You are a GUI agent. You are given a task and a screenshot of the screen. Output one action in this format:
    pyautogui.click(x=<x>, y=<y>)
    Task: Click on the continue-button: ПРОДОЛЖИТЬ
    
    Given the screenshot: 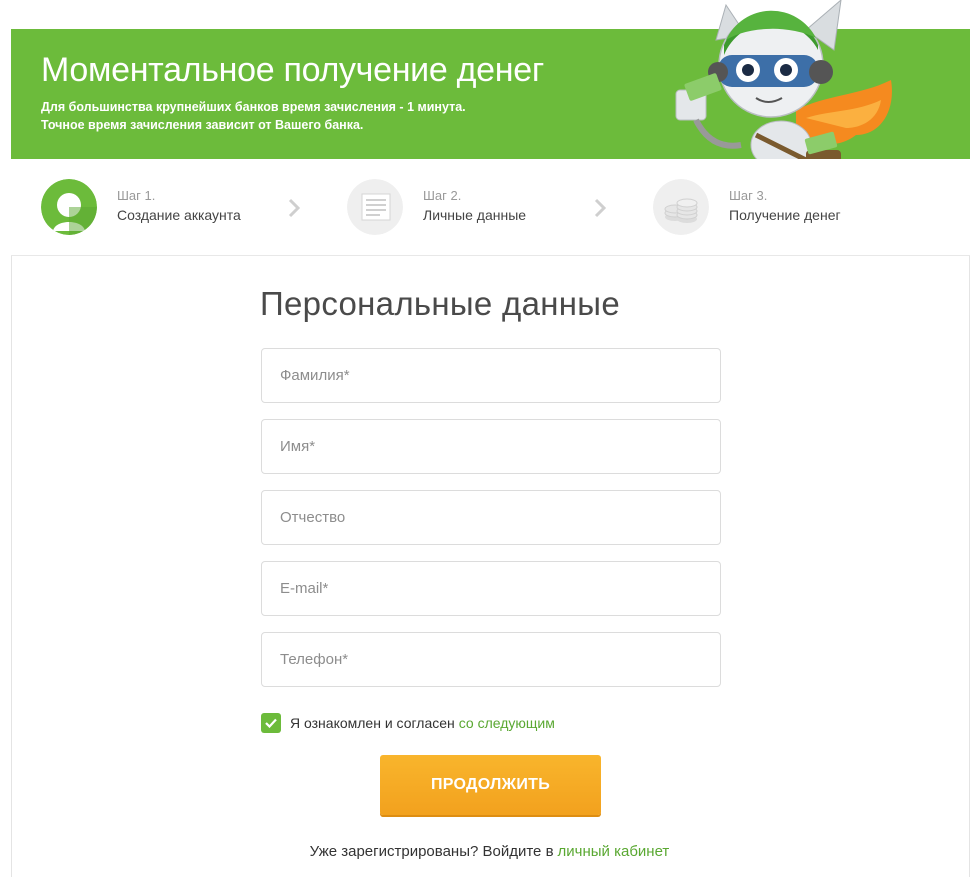 What is the action you would take?
    pyautogui.click(x=490, y=785)
    